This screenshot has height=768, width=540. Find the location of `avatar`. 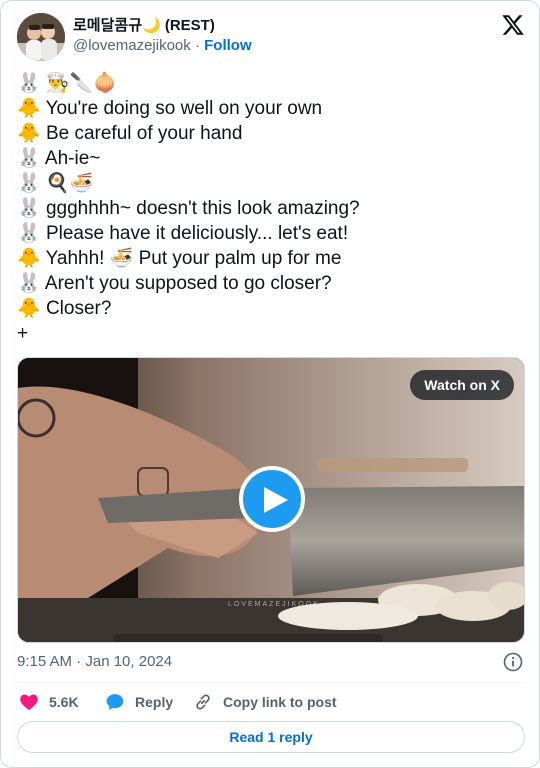

avatar is located at coordinates (41, 37).